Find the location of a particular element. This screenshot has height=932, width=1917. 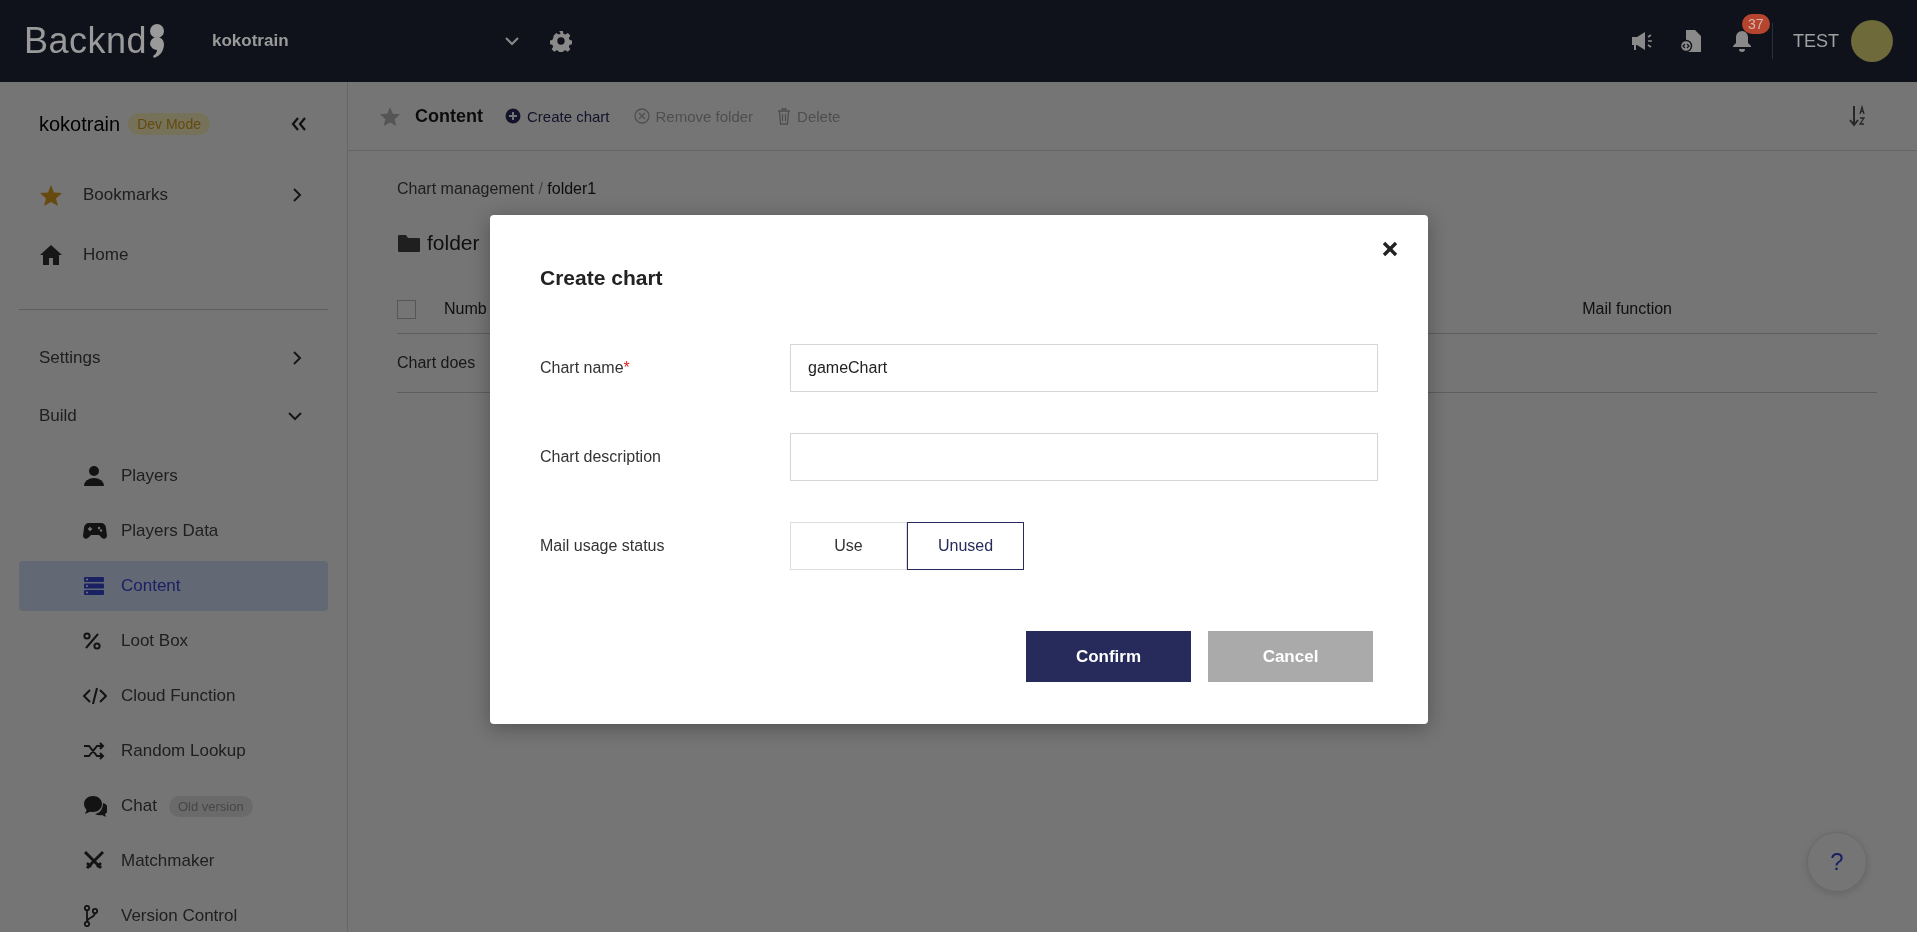

input-field is located at coordinates (1084, 457).